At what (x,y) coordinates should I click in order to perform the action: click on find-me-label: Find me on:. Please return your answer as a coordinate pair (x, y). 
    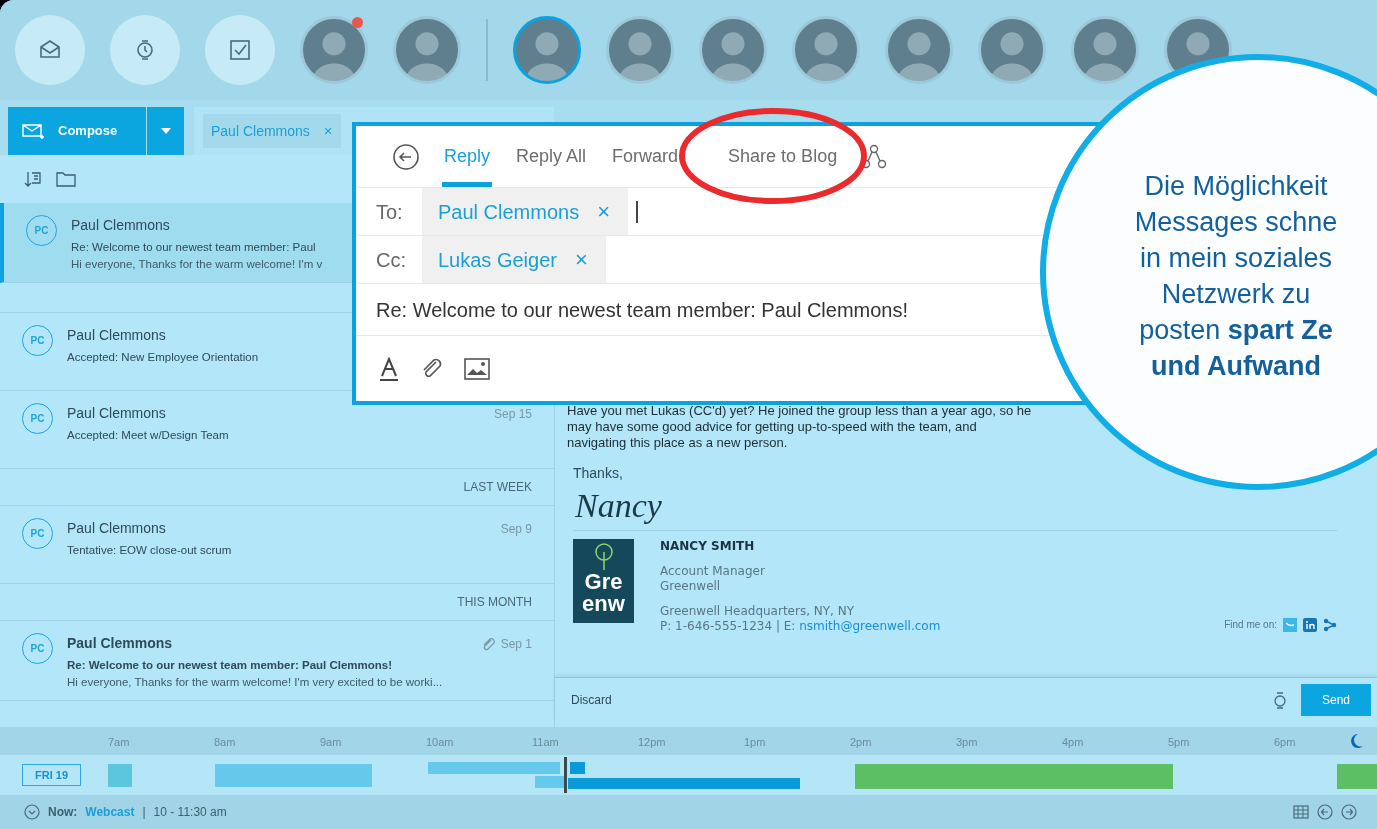
    Looking at the image, I should click on (1250, 625).